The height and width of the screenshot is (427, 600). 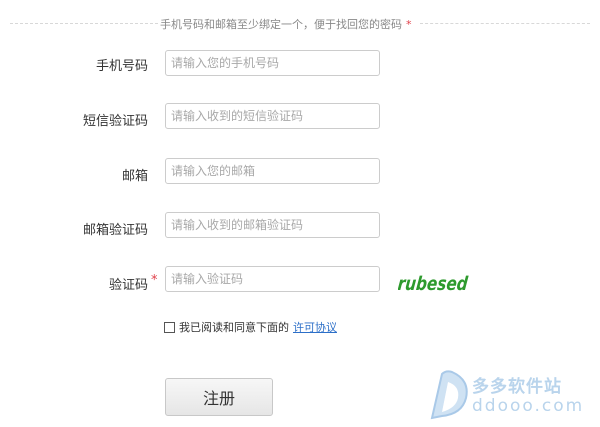 I want to click on divider-right, so click(x=505, y=23).